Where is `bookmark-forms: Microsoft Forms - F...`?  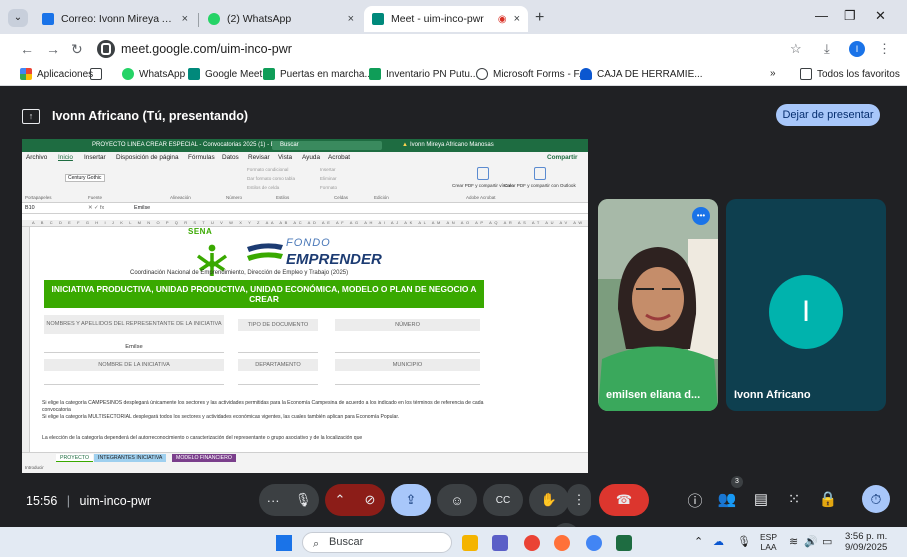
bookmark-forms: Microsoft Forms - F... is located at coordinates (531, 74).